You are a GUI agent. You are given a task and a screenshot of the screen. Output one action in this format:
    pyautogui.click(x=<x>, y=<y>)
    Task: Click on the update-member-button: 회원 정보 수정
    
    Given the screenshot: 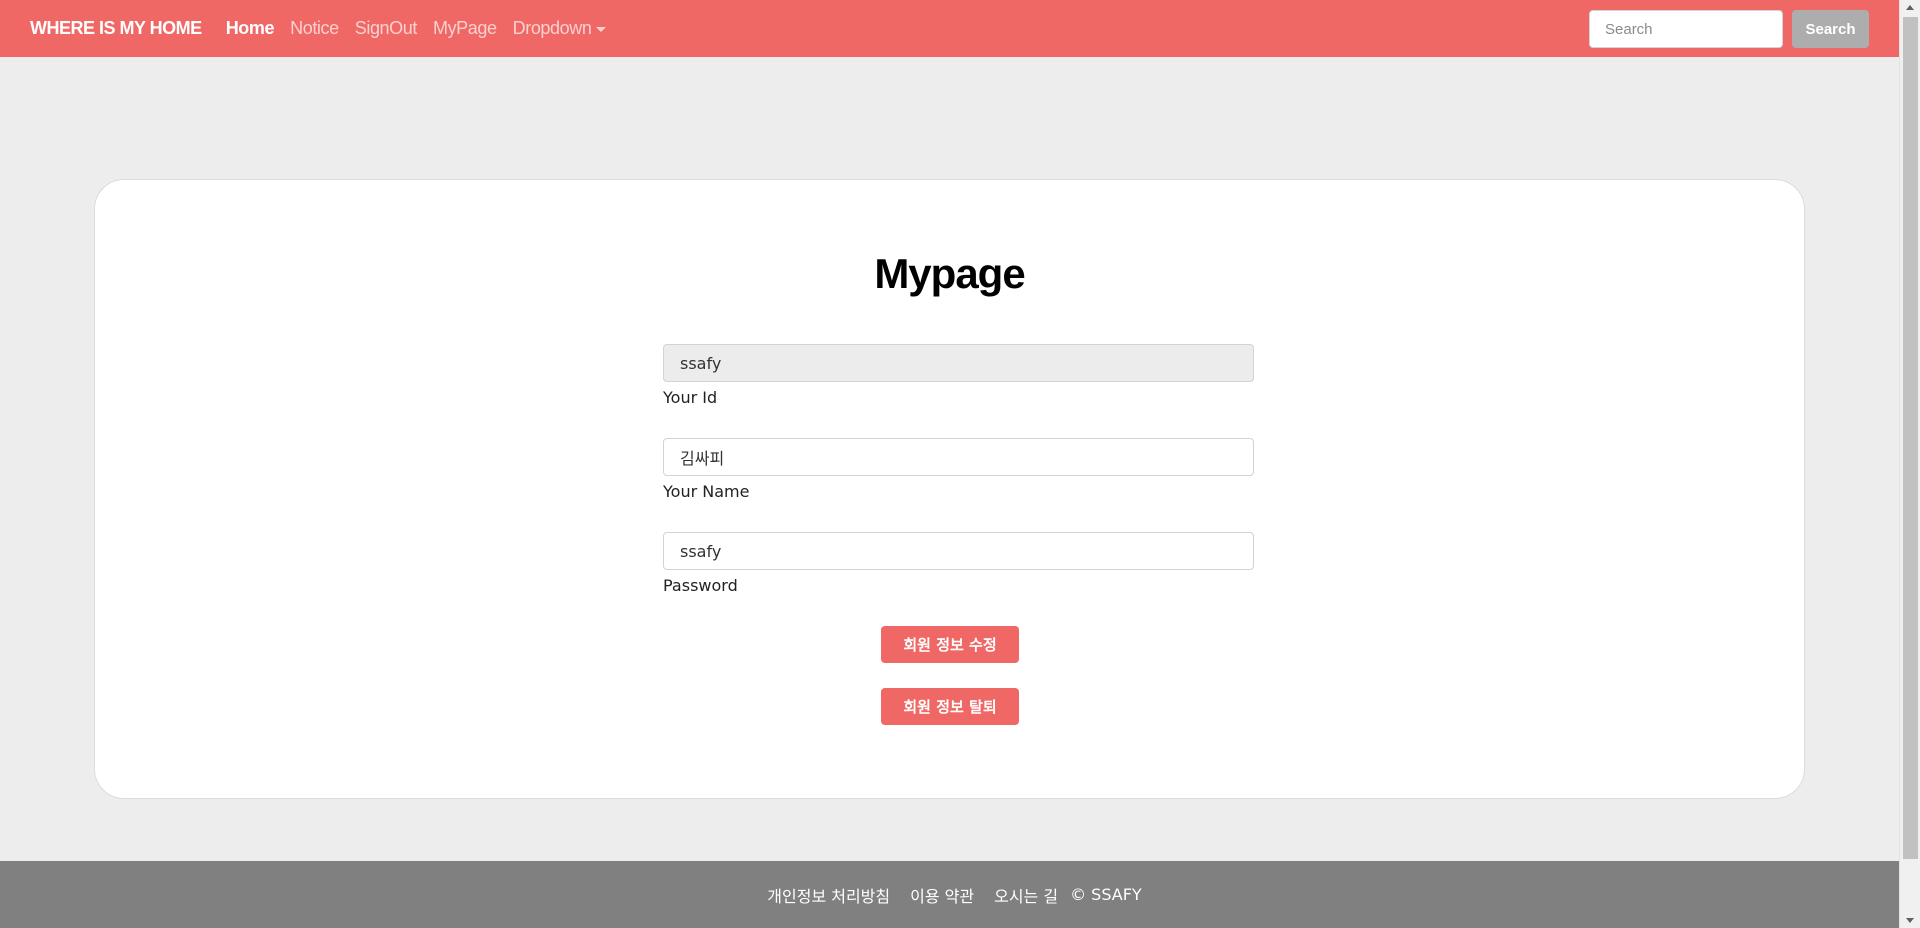 What is the action you would take?
    pyautogui.click(x=950, y=644)
    